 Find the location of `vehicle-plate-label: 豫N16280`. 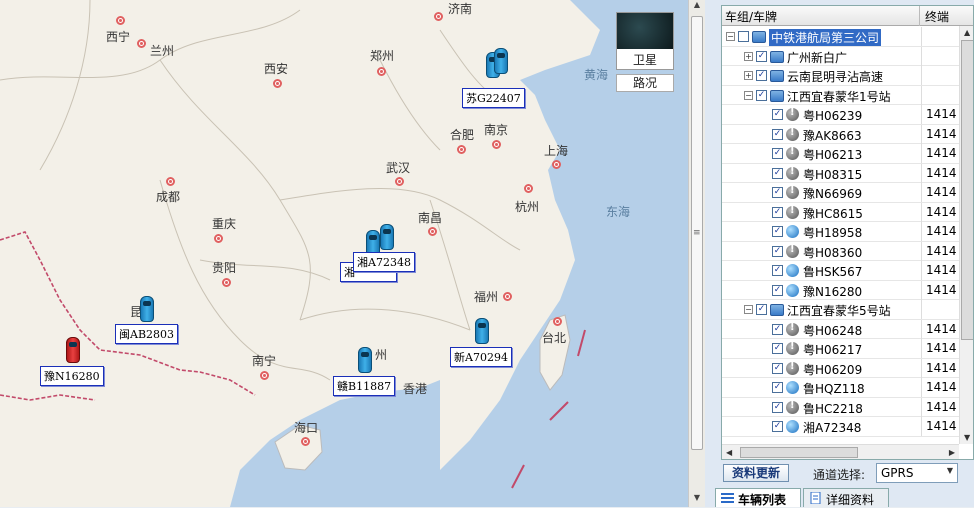

vehicle-plate-label: 豫N16280 is located at coordinates (72, 376).